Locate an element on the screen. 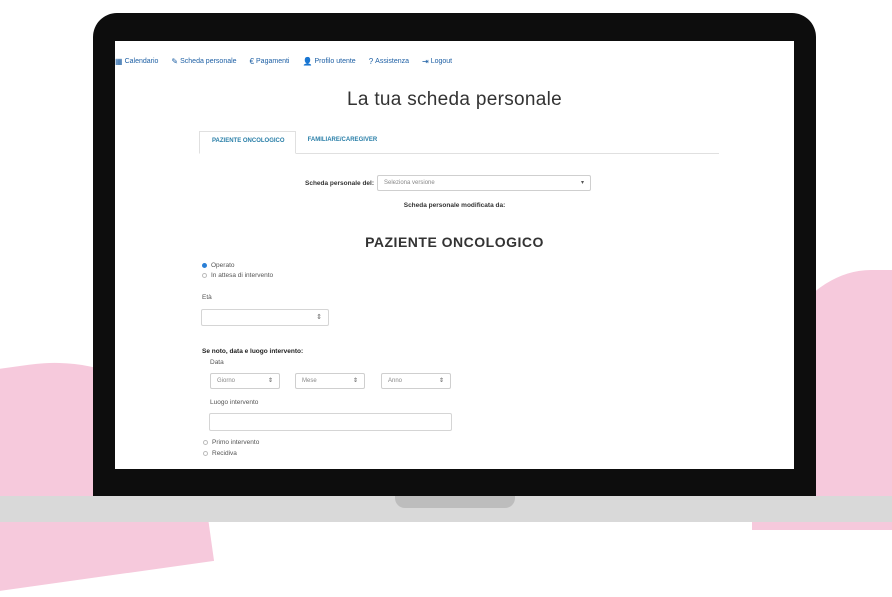 The width and height of the screenshot is (892, 597). nav-item-assistenza: ? Assistenza is located at coordinates (389, 61).